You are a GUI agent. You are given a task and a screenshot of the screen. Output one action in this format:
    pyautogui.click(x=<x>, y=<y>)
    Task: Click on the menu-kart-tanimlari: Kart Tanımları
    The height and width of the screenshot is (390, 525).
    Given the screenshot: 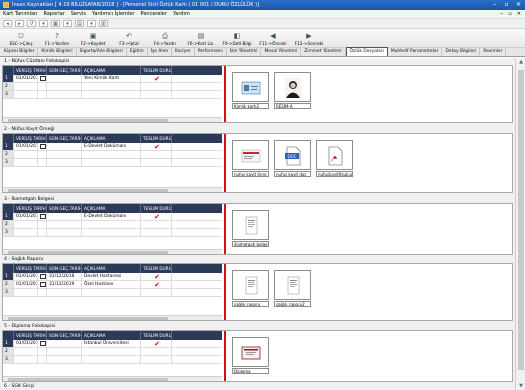 What is the action you would take?
    pyautogui.click(x=20, y=14)
    